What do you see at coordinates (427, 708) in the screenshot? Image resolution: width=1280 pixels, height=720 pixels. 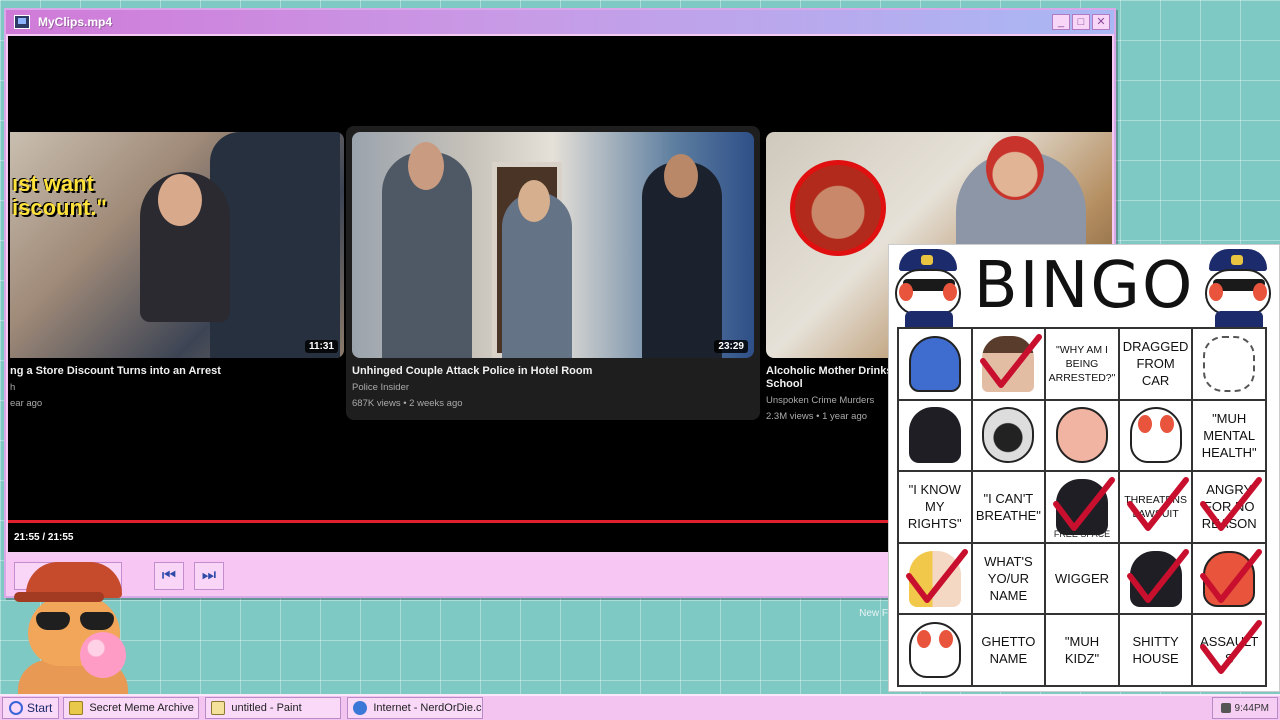 I see `taskbar-item-label: Internet - NerdOrDie.com` at bounding box center [427, 708].